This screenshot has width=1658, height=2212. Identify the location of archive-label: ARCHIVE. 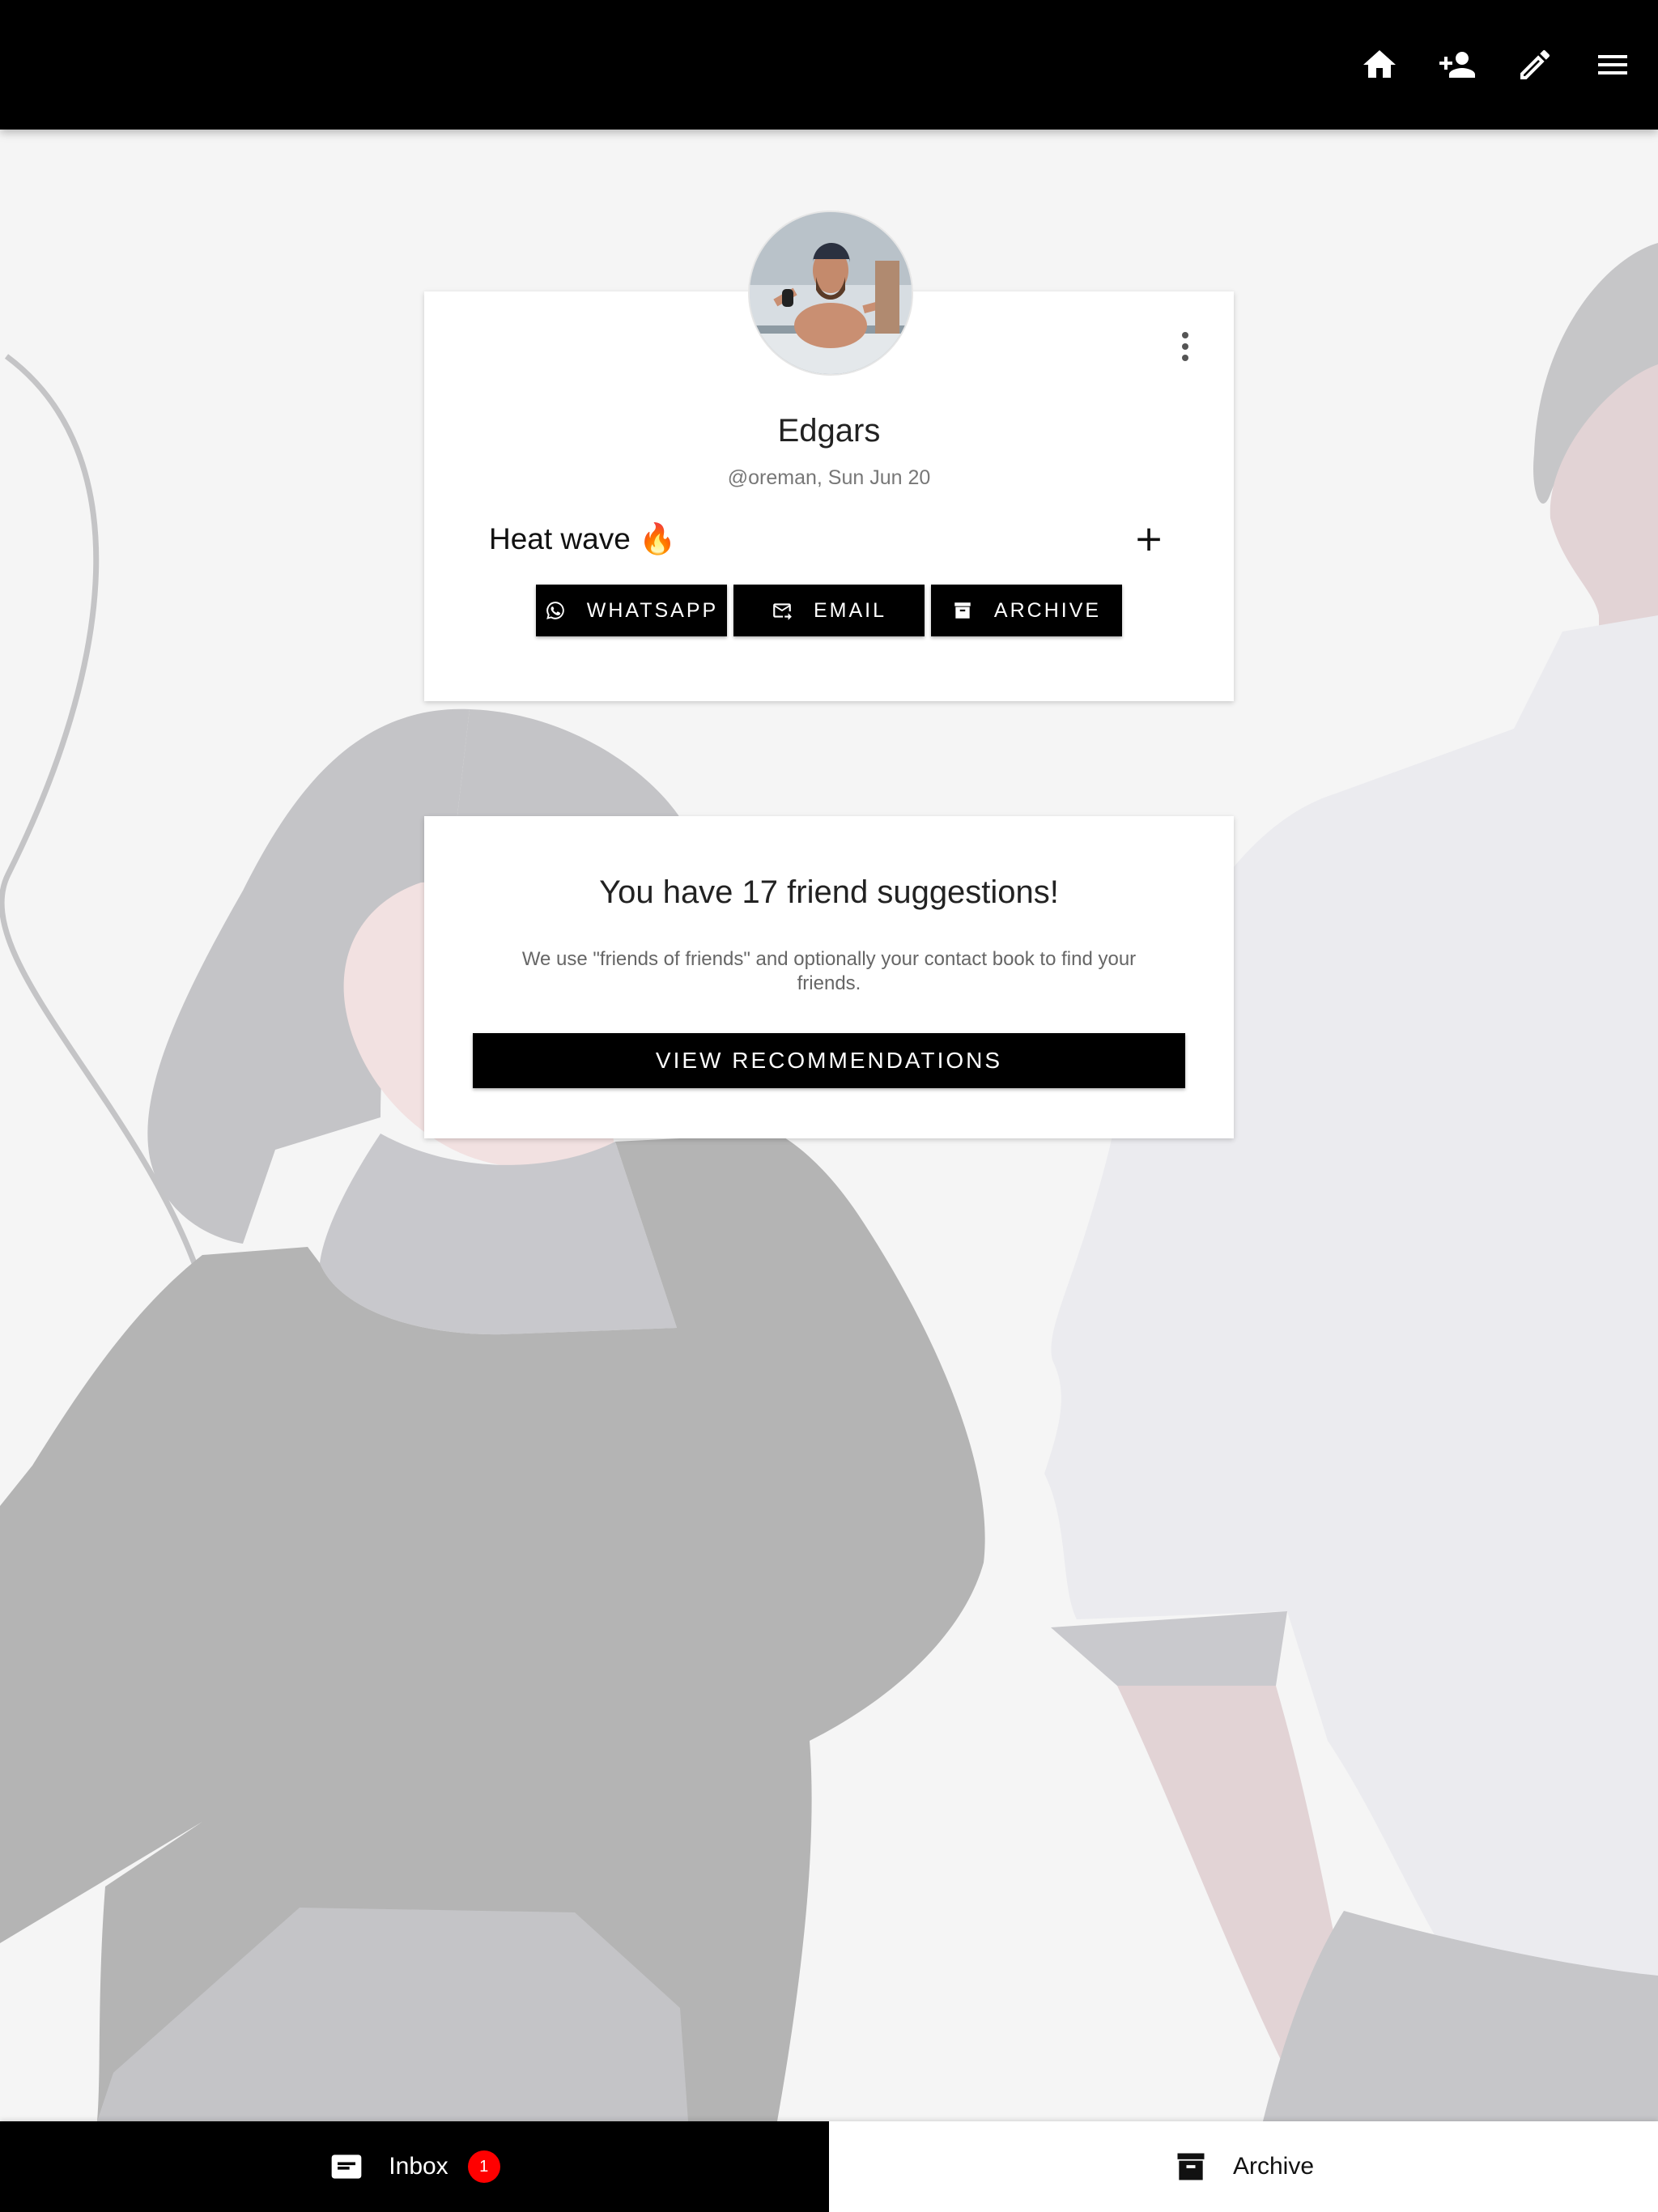
(1047, 610).